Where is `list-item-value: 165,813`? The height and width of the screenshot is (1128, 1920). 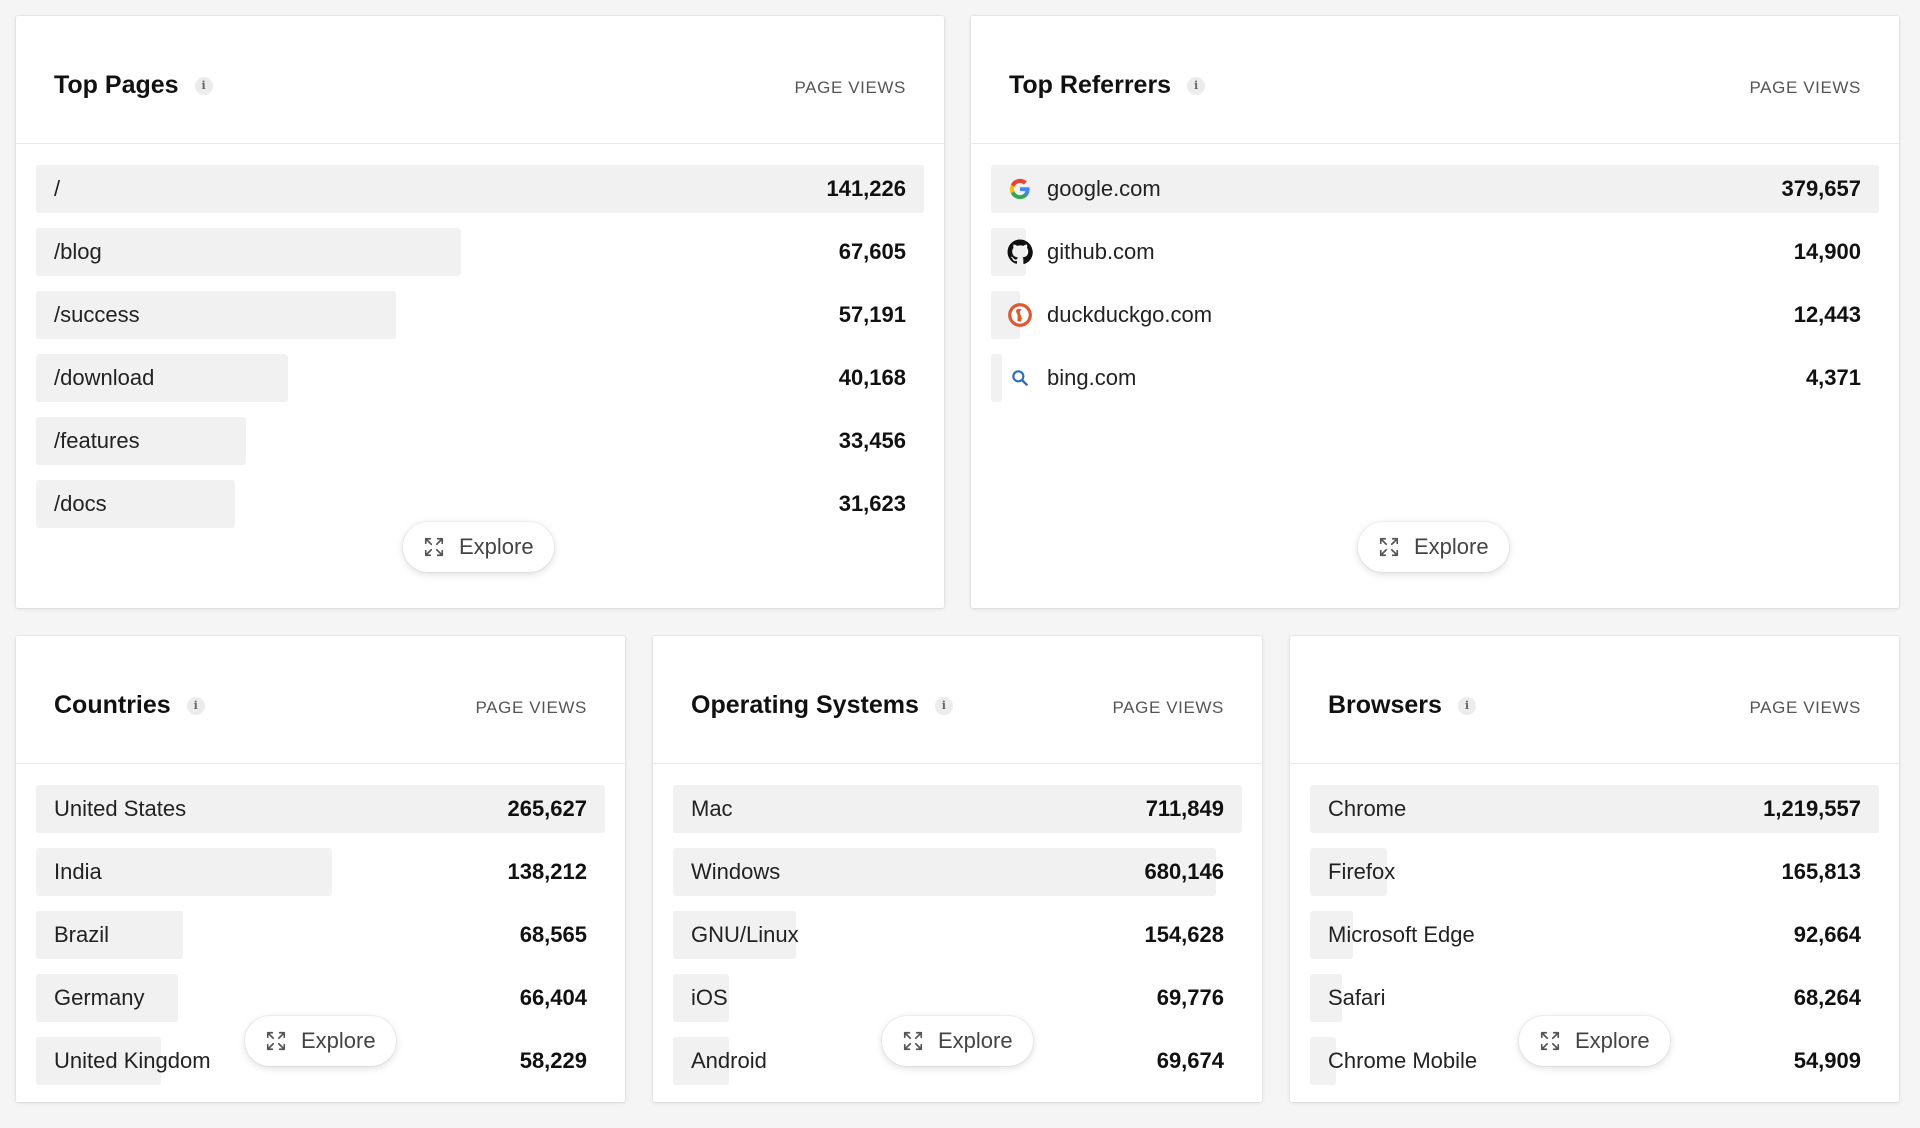 list-item-value: 165,813 is located at coordinates (1821, 871).